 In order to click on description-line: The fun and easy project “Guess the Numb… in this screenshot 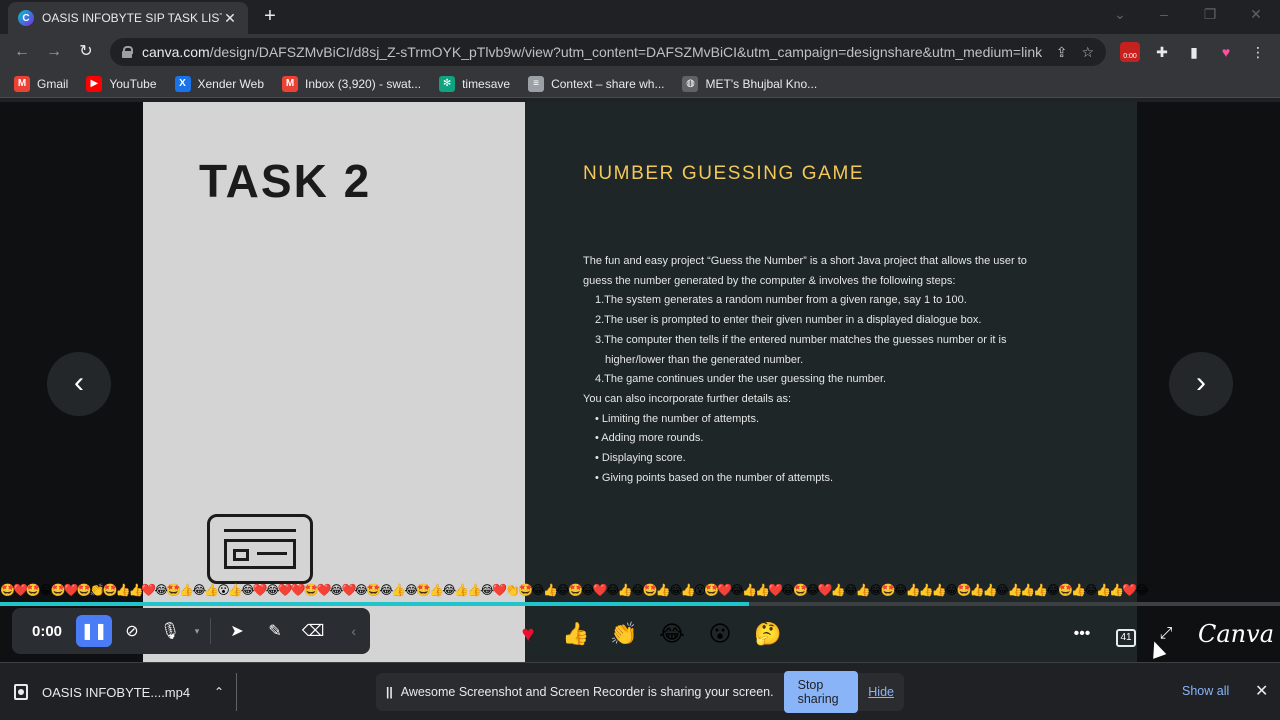, I will do `click(805, 261)`.